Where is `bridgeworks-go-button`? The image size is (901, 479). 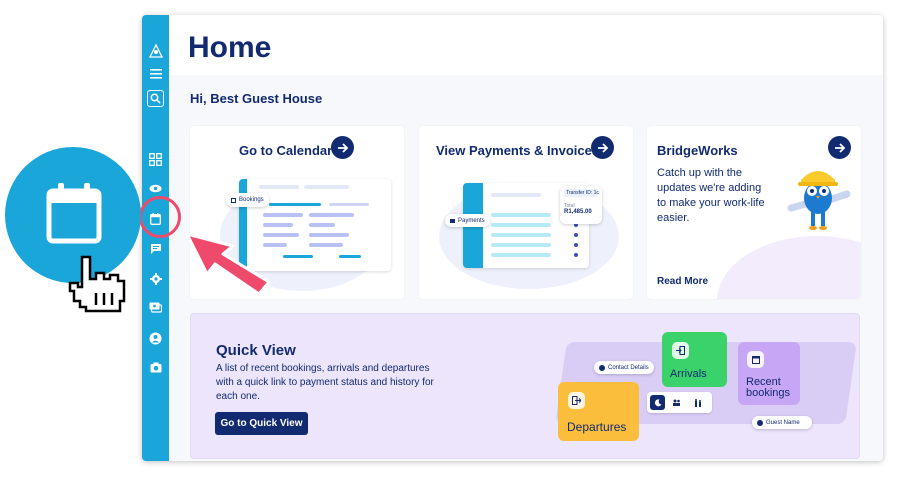 bridgeworks-go-button is located at coordinates (839, 147).